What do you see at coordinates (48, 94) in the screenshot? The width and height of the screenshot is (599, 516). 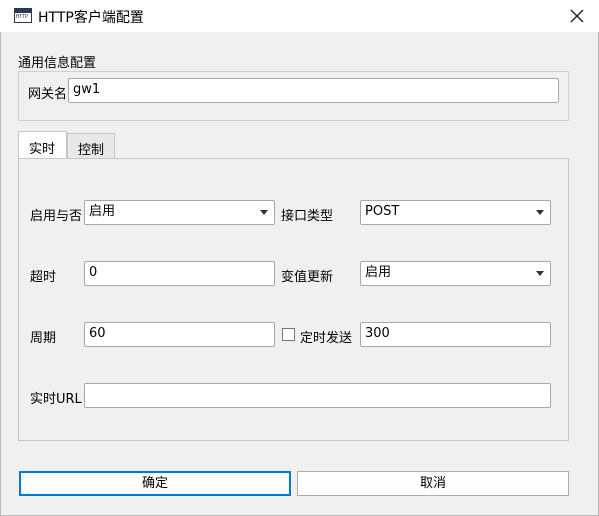 I see `gateway-label: 网关名` at bounding box center [48, 94].